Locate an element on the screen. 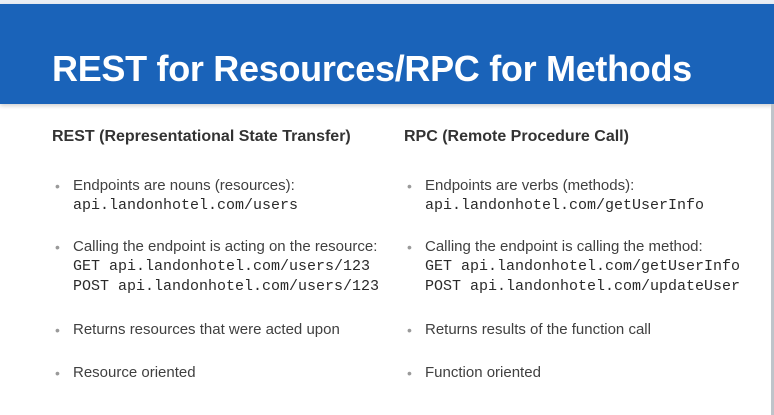 The height and width of the screenshot is (415, 774). code-line: GET api.landonhotel.com/getUserInfo is located at coordinates (583, 266).